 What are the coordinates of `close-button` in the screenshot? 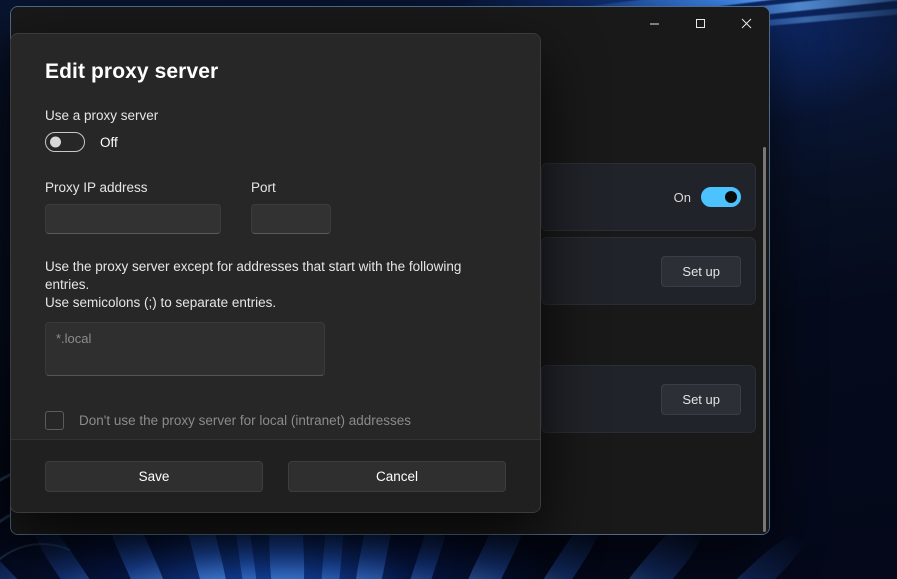 It's located at (746, 23).